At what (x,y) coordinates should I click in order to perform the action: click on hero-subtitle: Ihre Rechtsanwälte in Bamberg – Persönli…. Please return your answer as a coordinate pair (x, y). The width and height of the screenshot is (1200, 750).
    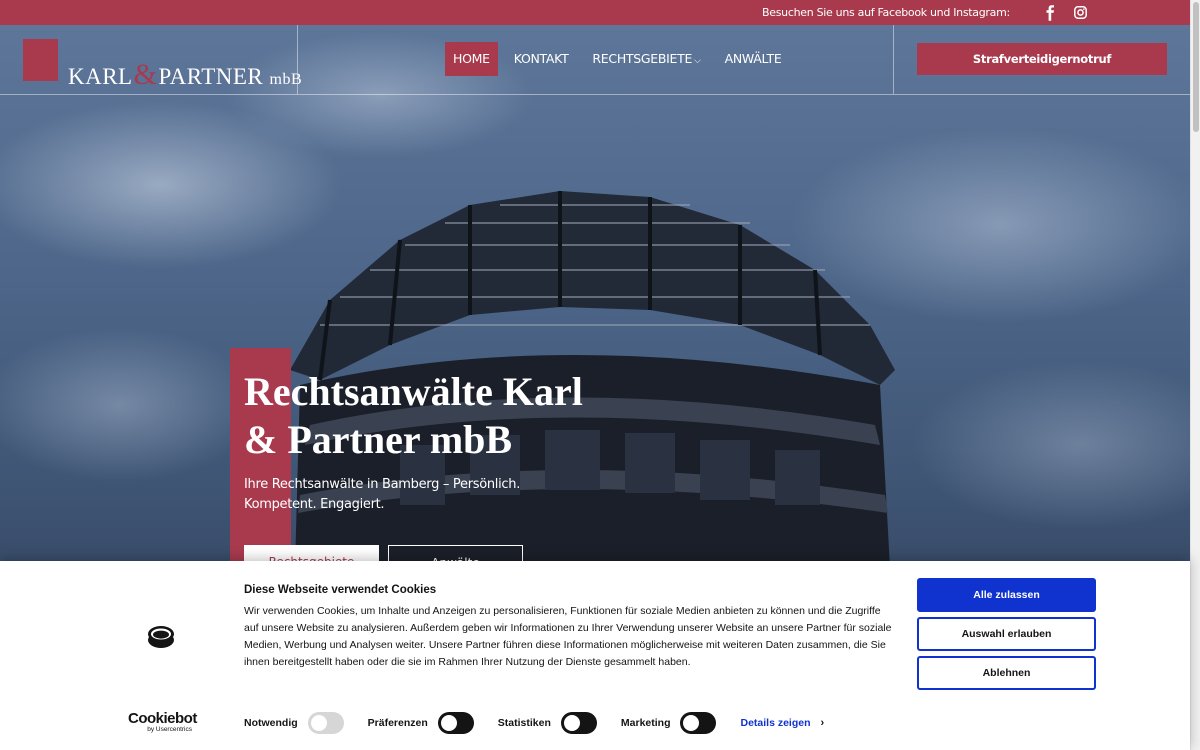
    Looking at the image, I should click on (382, 494).